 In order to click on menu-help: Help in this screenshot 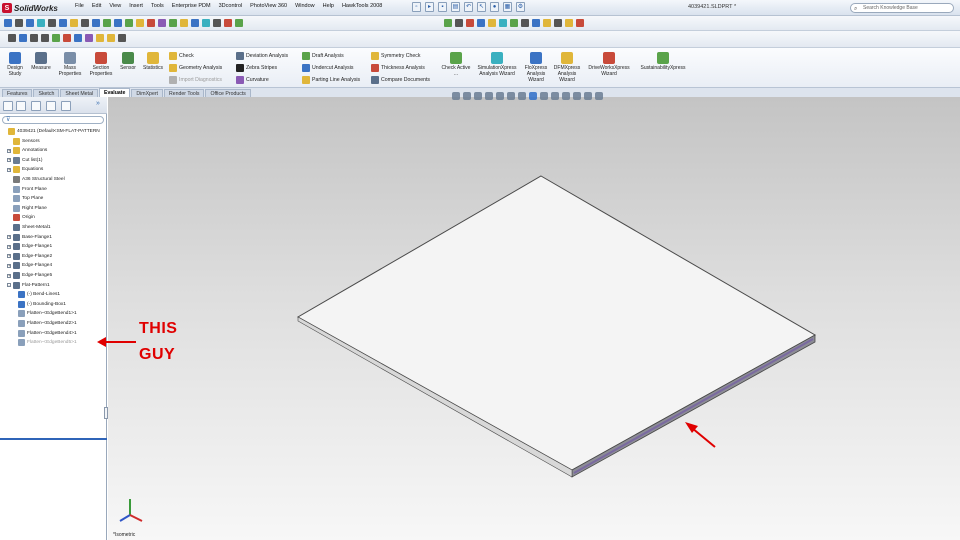, I will do `click(328, 6)`.